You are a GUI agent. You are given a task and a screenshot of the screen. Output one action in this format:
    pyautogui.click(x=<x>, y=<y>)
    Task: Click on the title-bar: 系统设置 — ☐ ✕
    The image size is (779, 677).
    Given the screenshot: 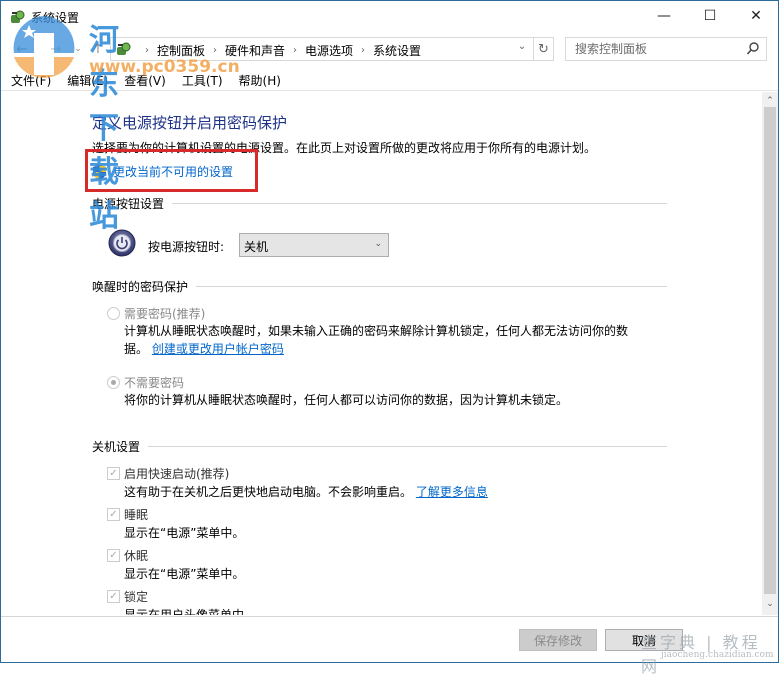 What is the action you would take?
    pyautogui.click(x=389, y=16)
    